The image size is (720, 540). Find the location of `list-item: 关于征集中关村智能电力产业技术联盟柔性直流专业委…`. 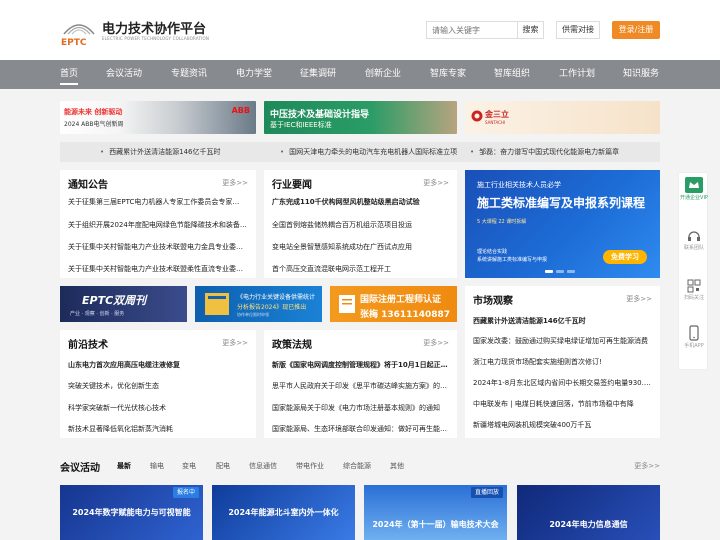

list-item: 关于征集中关村智能电力产业技术联盟柔性直流专业委… is located at coordinates (159, 269).